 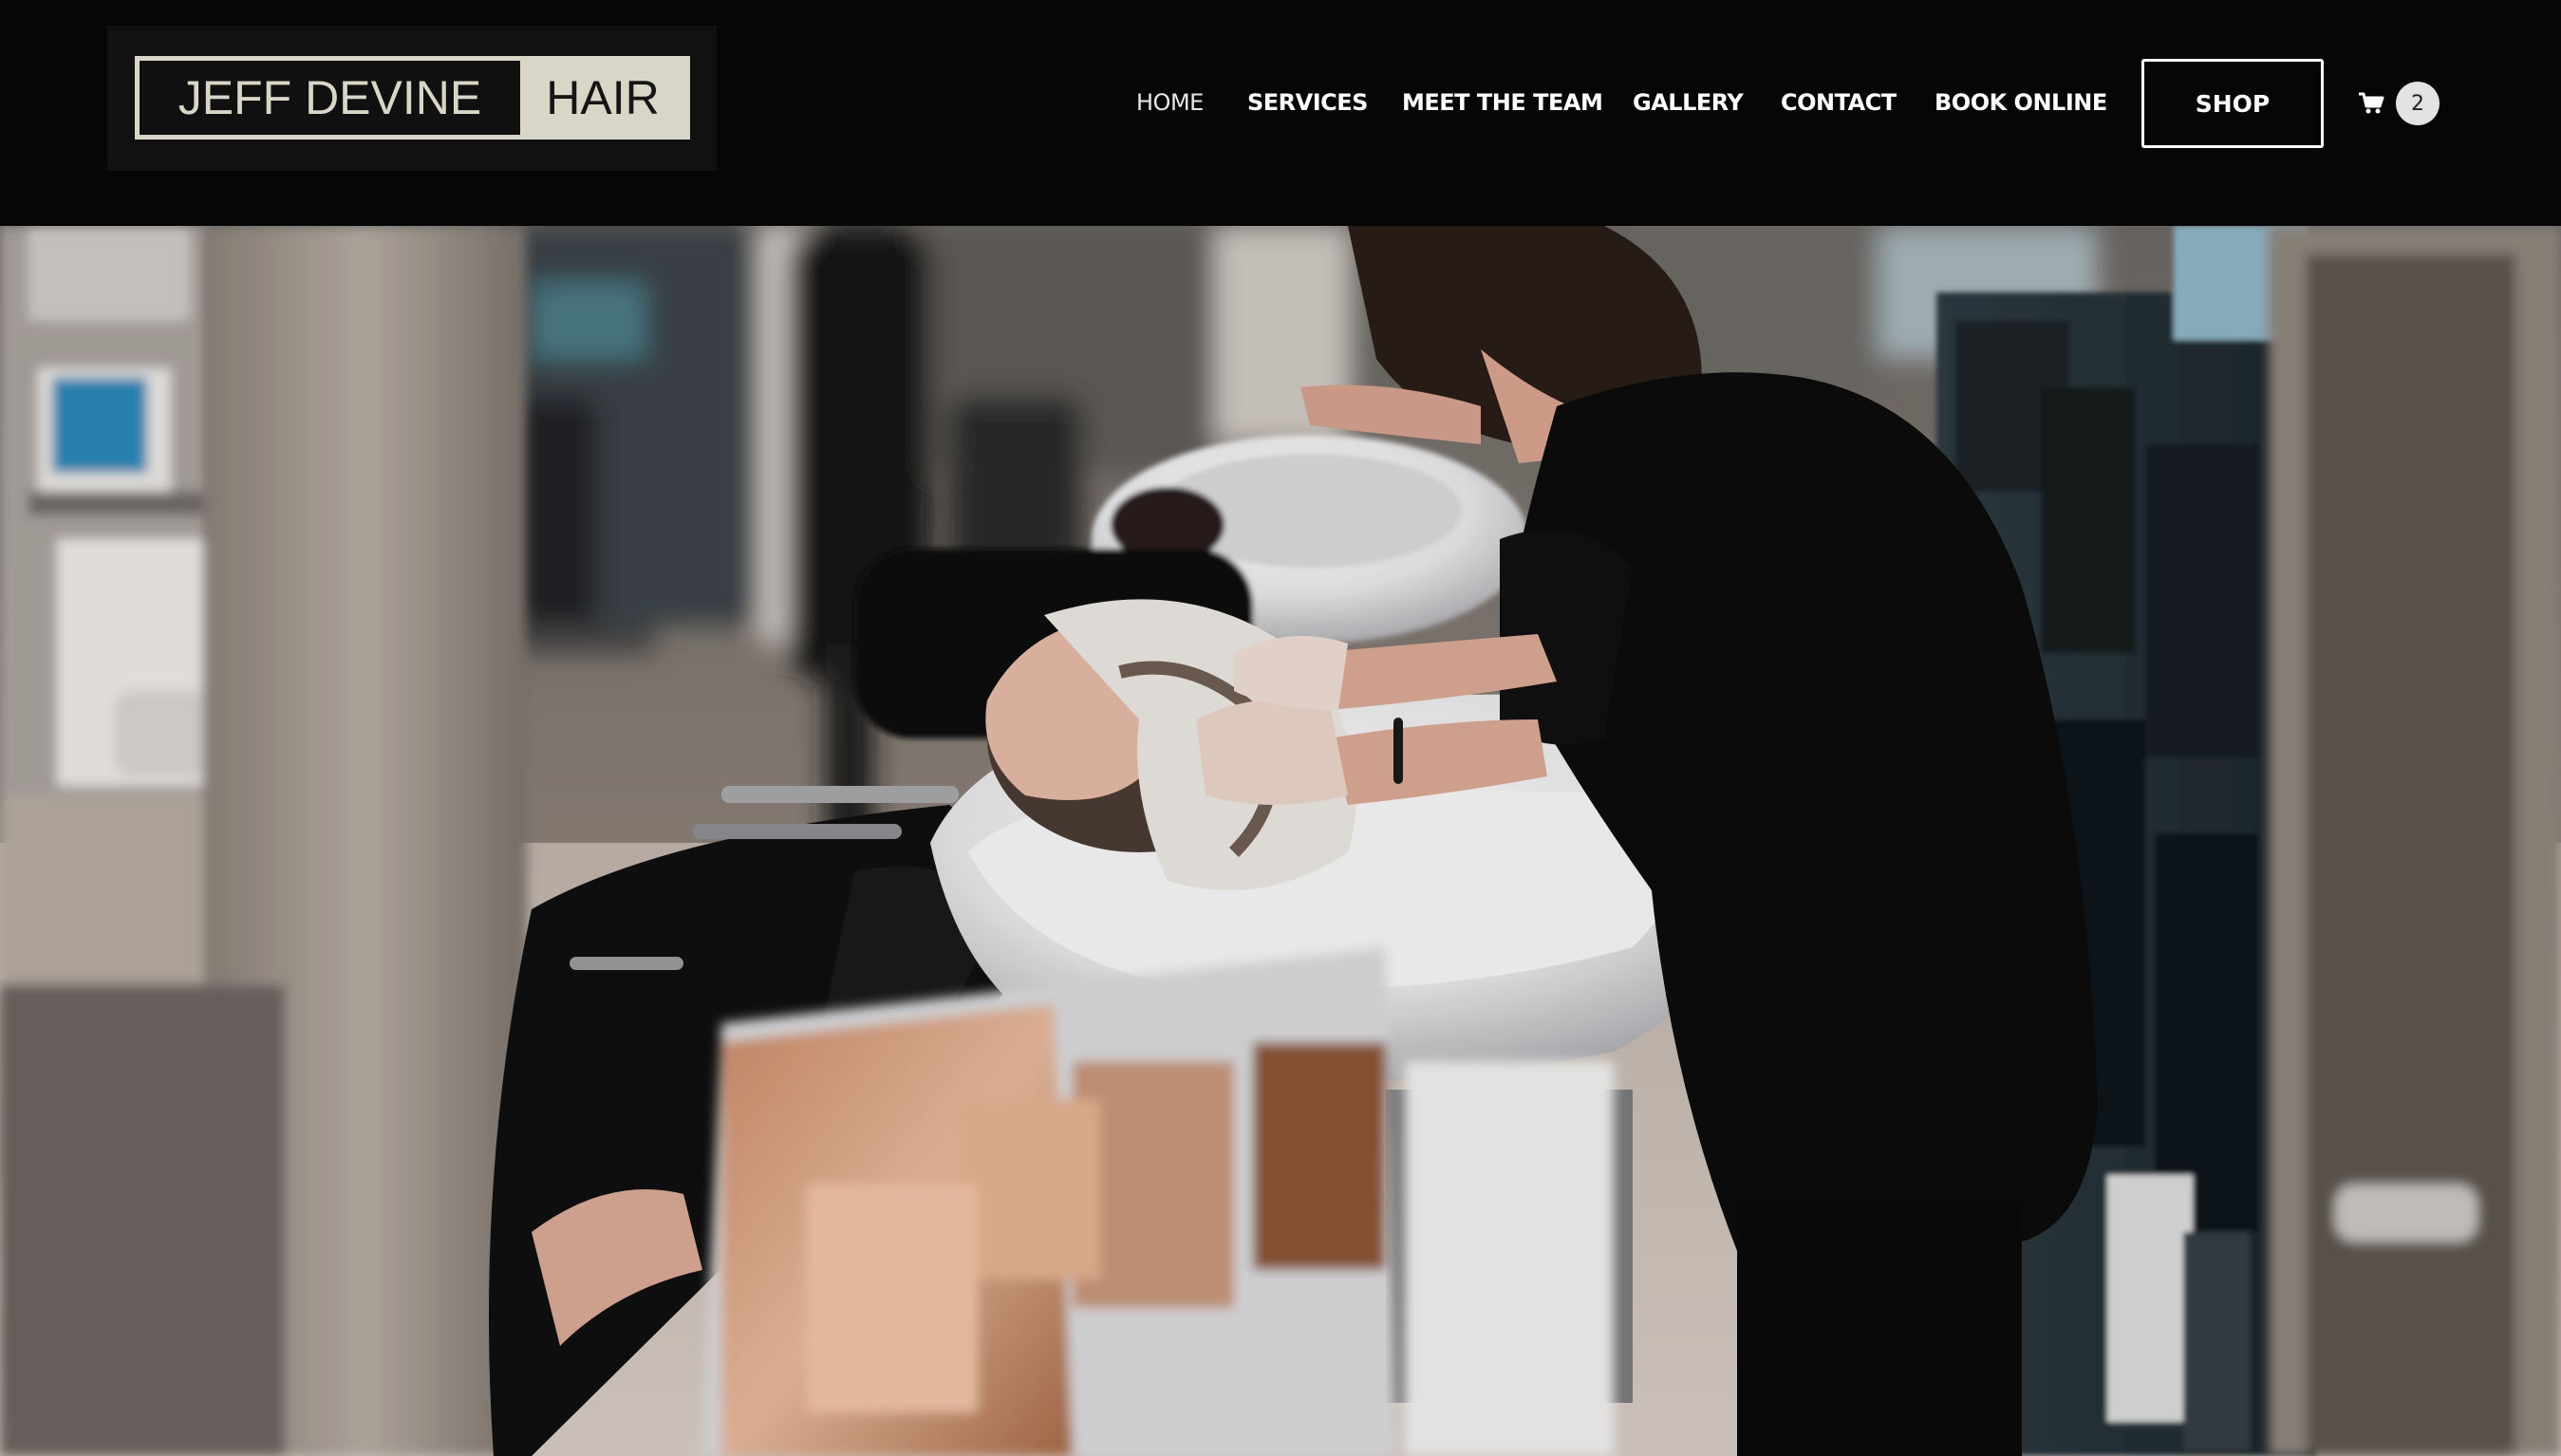 What do you see at coordinates (2417, 103) in the screenshot?
I see `cart-count-badge: 2` at bounding box center [2417, 103].